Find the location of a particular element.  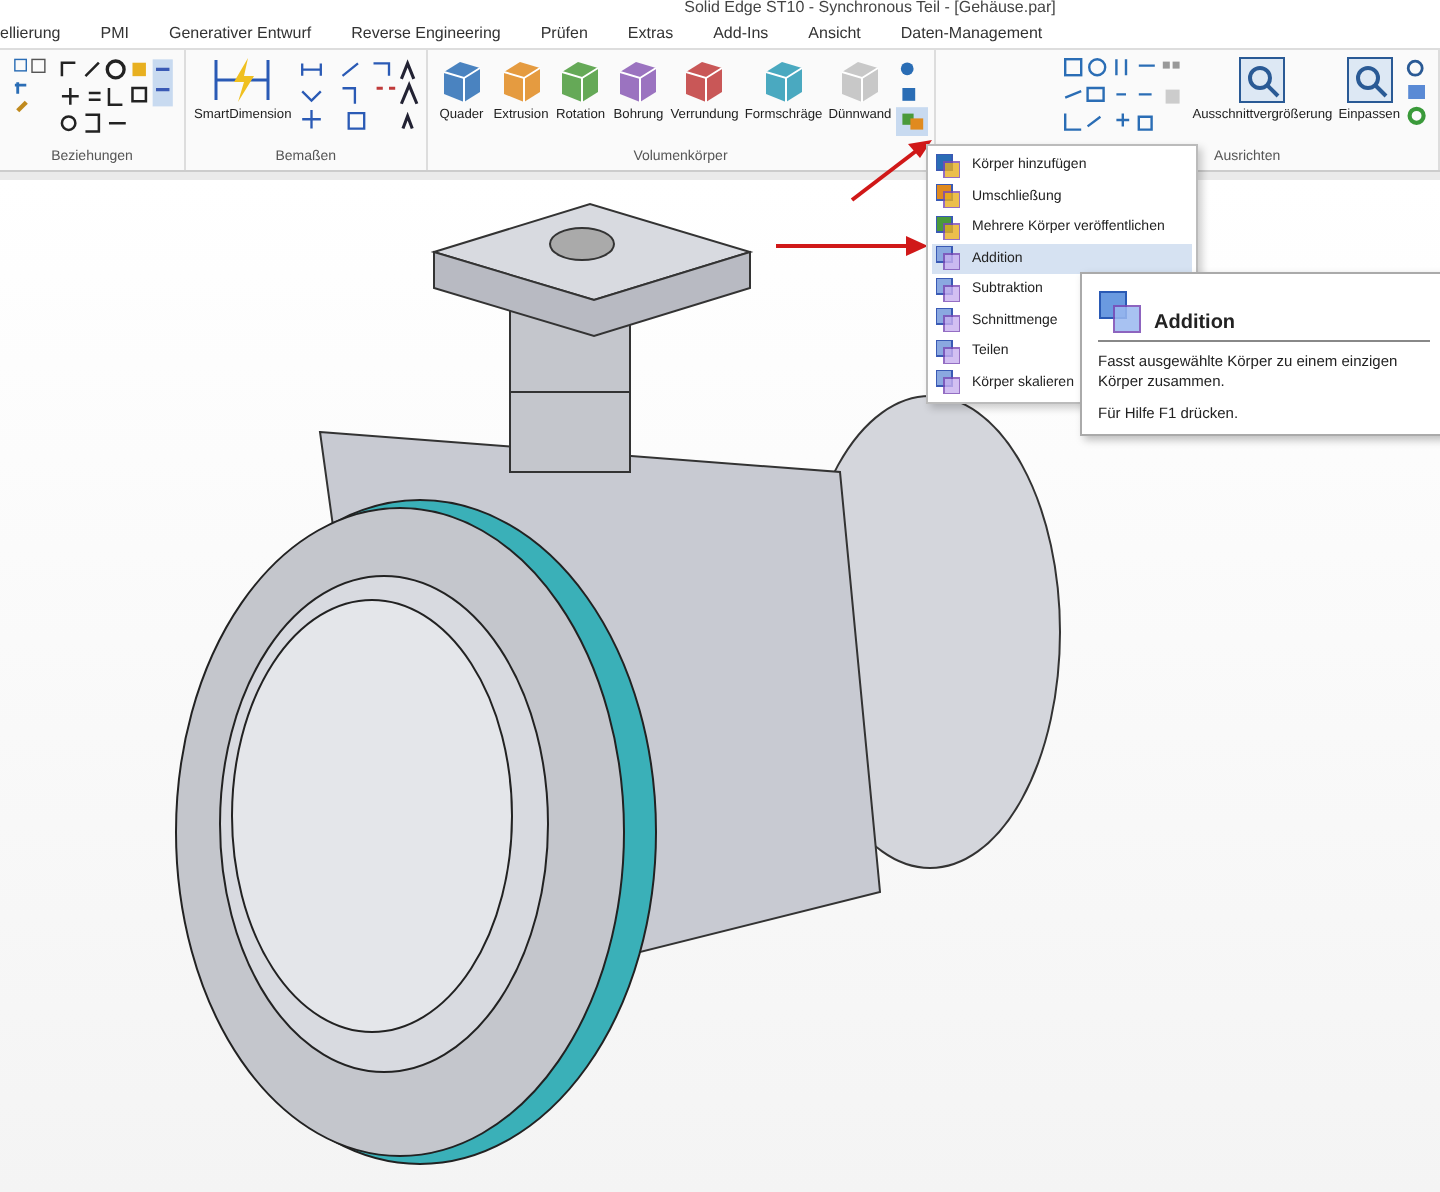

tooltip-title: Addition is located at coordinates (1195, 323).